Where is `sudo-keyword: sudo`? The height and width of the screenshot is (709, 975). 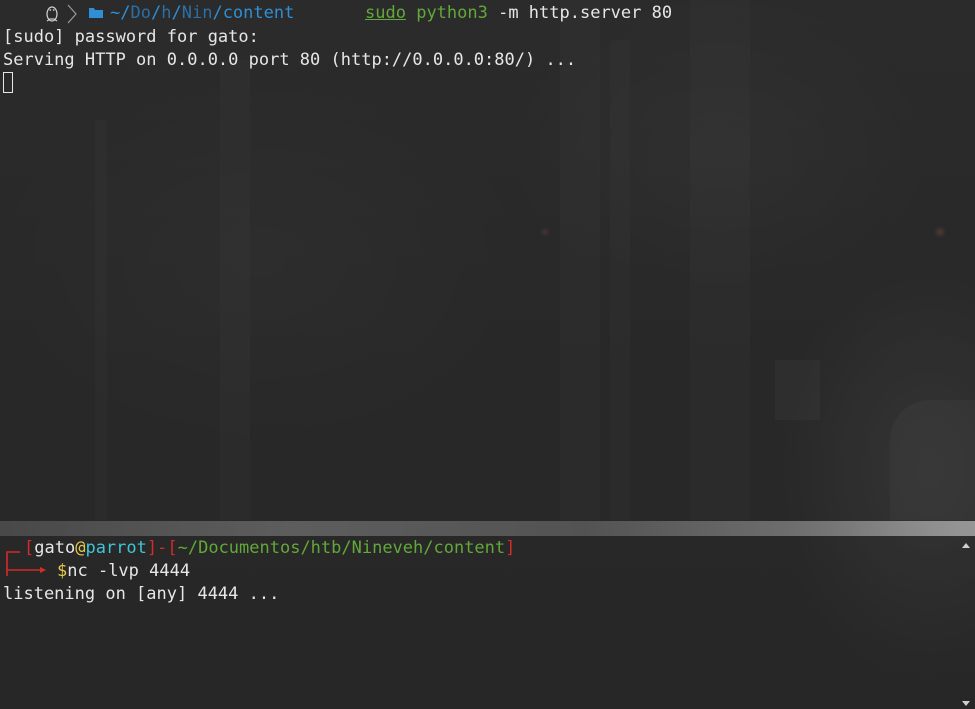 sudo-keyword: sudo is located at coordinates (385, 13).